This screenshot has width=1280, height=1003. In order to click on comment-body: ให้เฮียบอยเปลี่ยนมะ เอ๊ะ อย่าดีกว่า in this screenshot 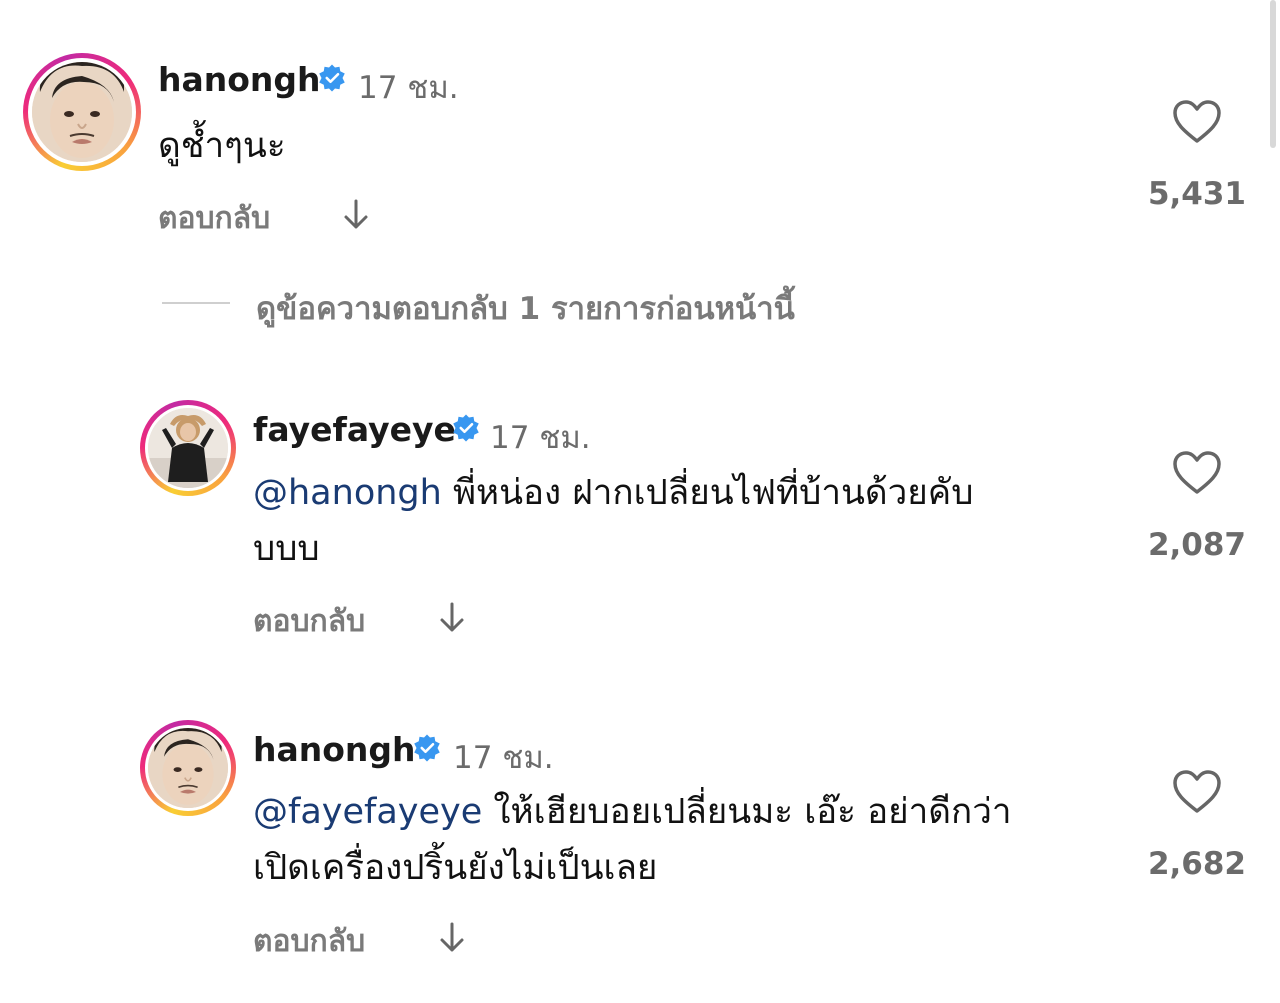, I will do `click(747, 812)`.